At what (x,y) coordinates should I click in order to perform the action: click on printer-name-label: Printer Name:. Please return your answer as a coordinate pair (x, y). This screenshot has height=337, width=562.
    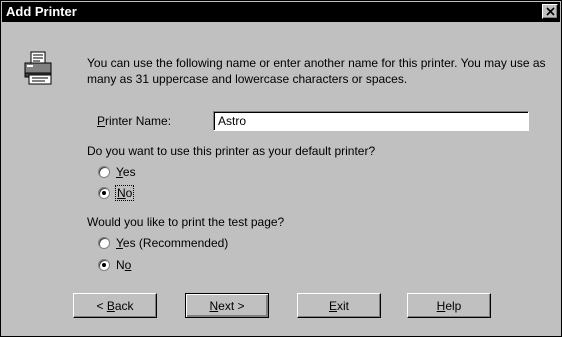
    Looking at the image, I should click on (134, 121).